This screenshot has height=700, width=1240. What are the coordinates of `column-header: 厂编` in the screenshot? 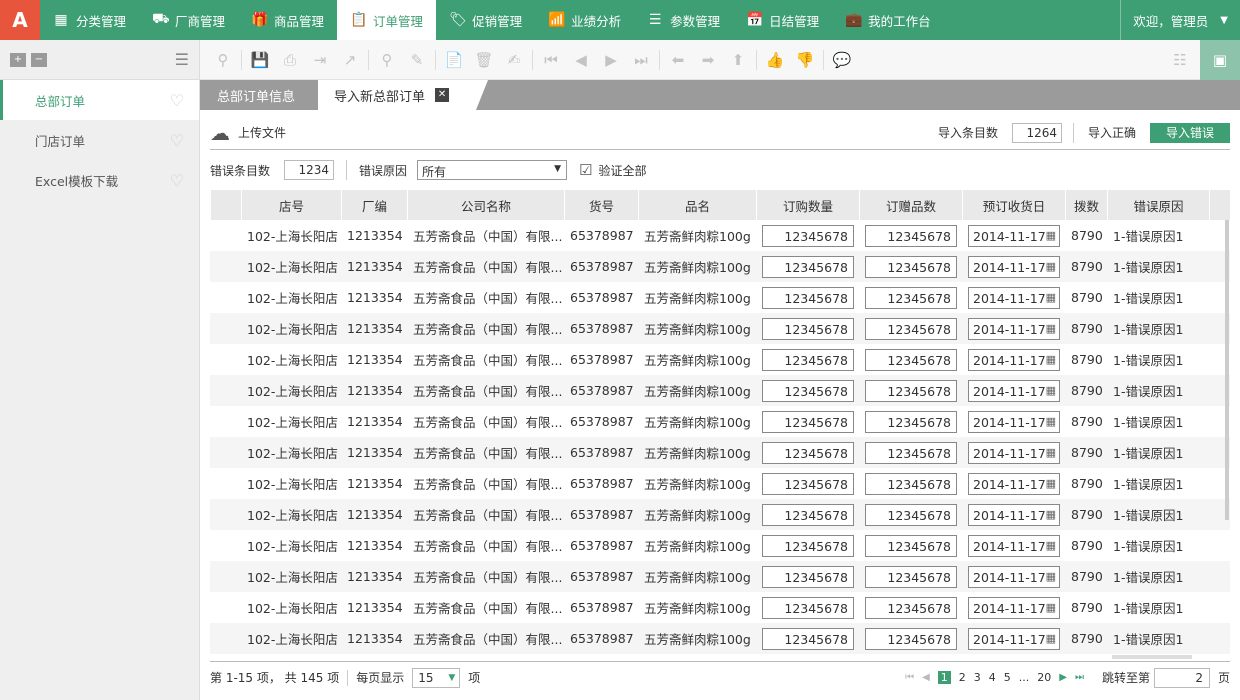 It's located at (374, 205).